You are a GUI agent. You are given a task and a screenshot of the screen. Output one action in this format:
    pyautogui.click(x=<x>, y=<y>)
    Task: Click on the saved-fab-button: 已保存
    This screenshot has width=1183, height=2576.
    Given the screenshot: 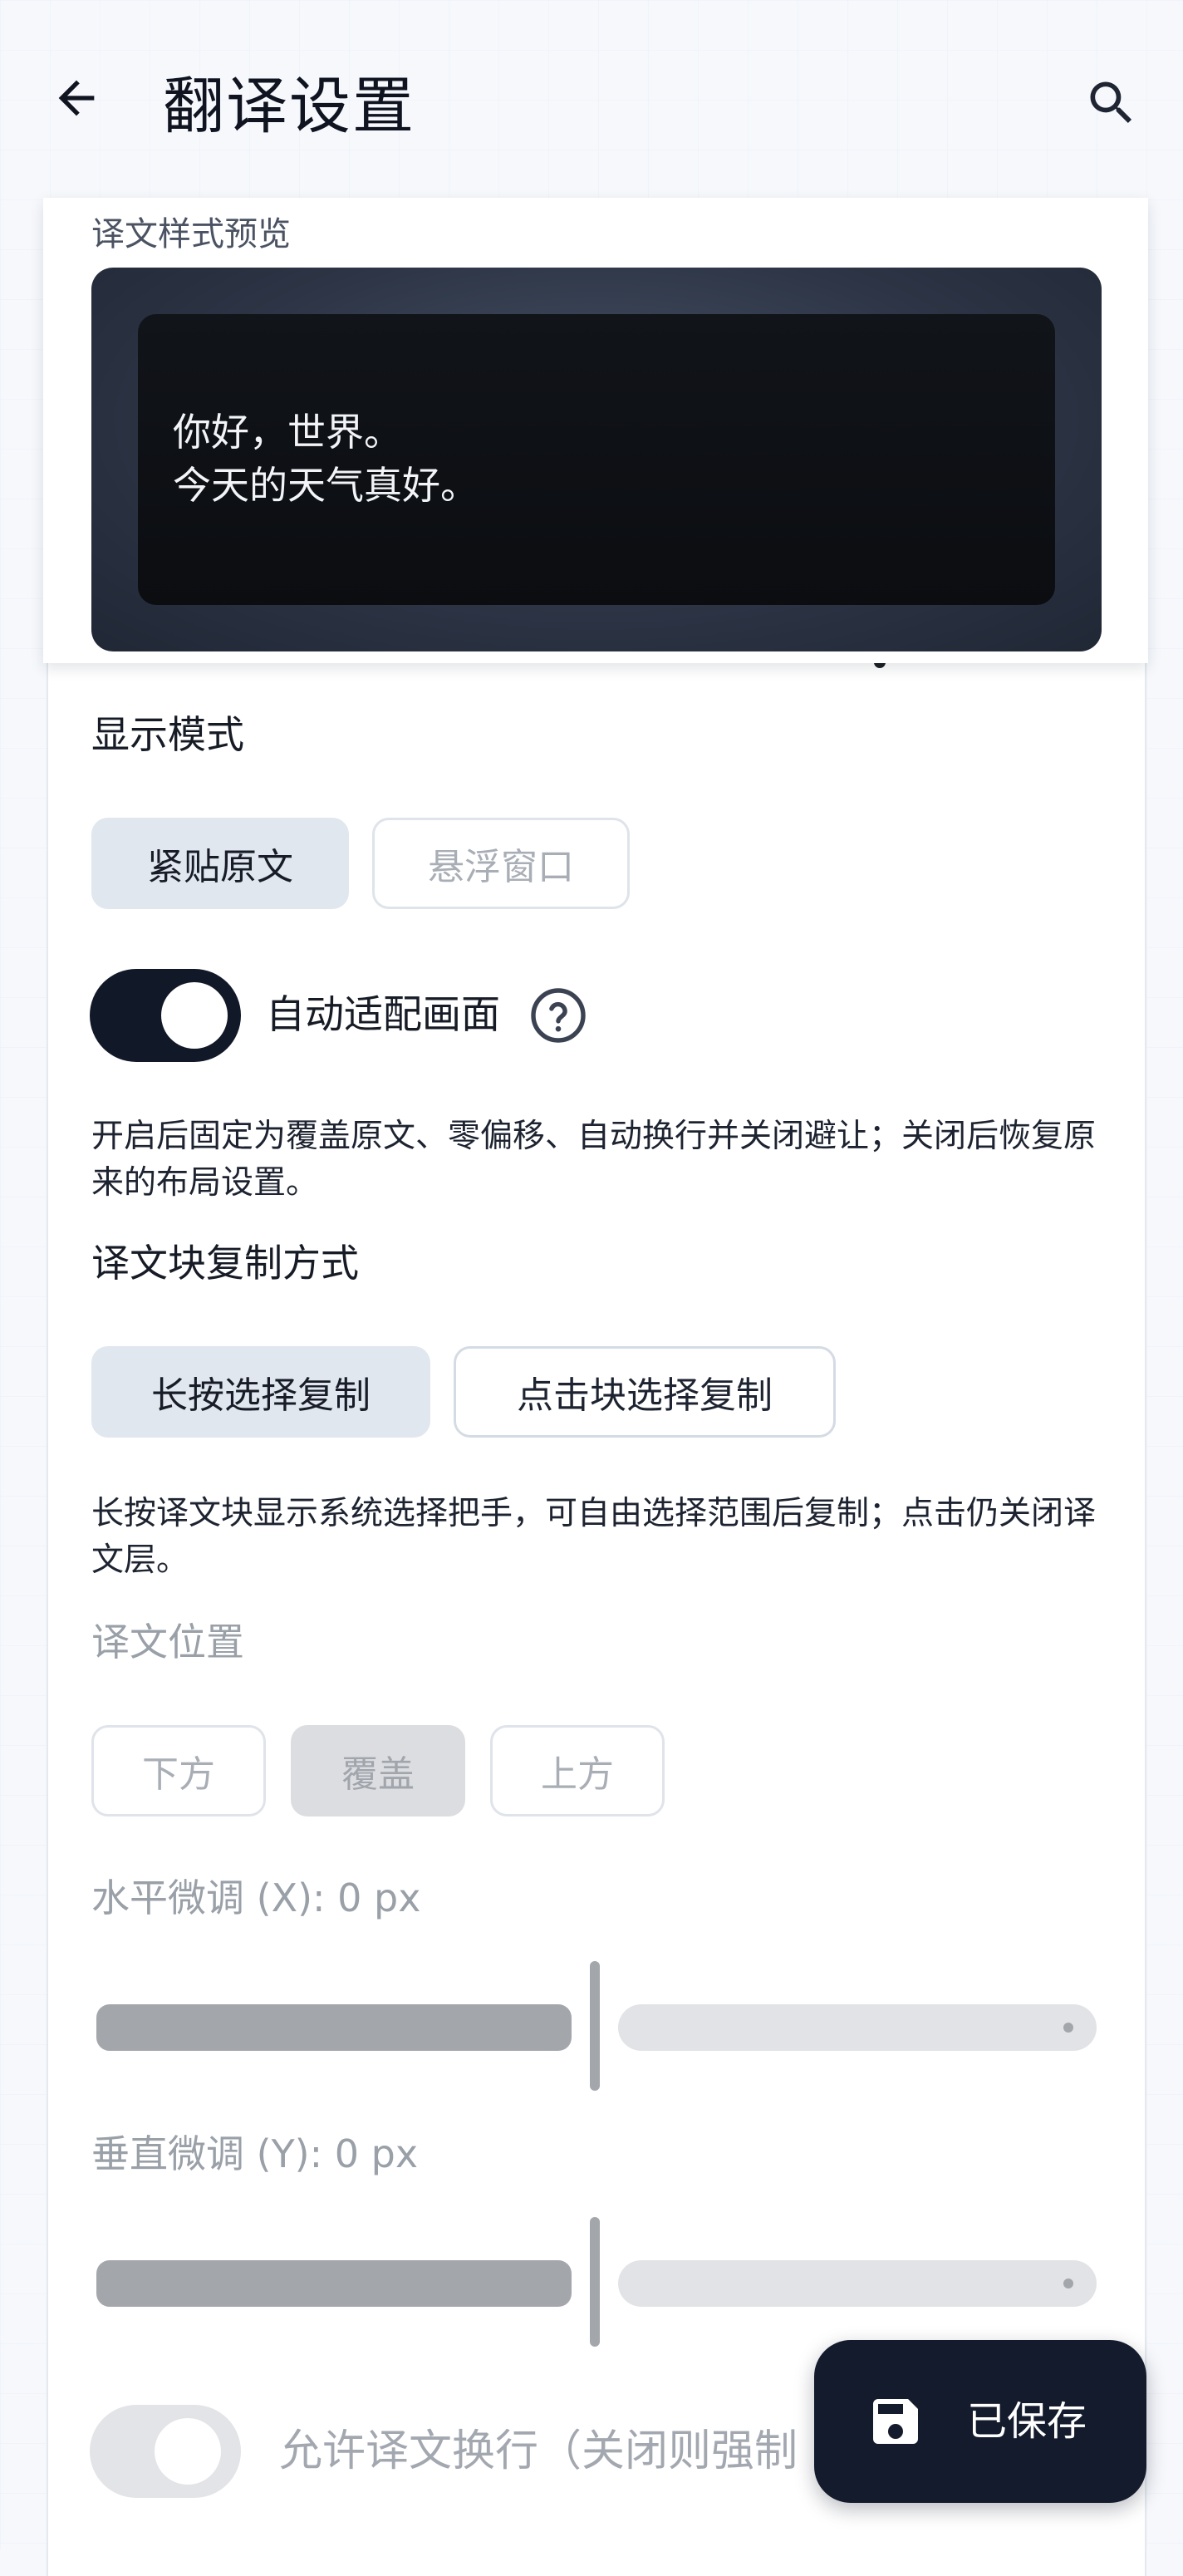 What is the action you would take?
    pyautogui.click(x=980, y=2421)
    